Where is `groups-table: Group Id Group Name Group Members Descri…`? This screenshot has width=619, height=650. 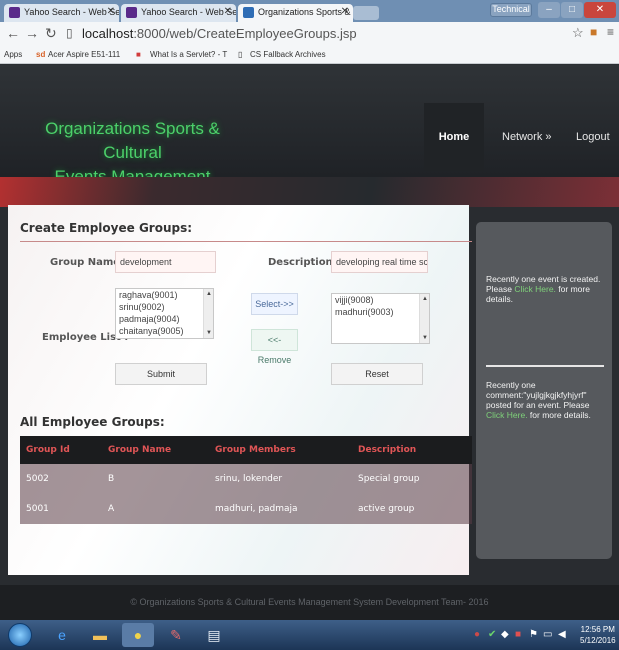 groups-table: Group Id Group Name Group Members Descri… is located at coordinates (246, 480).